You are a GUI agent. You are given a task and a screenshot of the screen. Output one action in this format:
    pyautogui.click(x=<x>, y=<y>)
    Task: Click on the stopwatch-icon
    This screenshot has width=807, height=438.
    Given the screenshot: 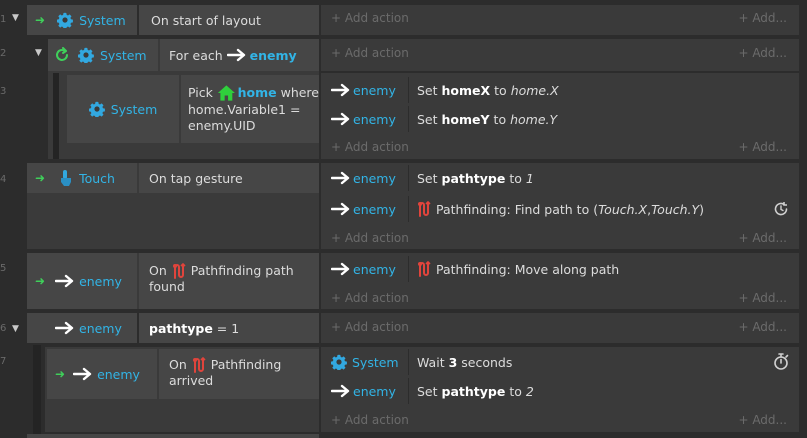 What is the action you would take?
    pyautogui.click(x=781, y=362)
    